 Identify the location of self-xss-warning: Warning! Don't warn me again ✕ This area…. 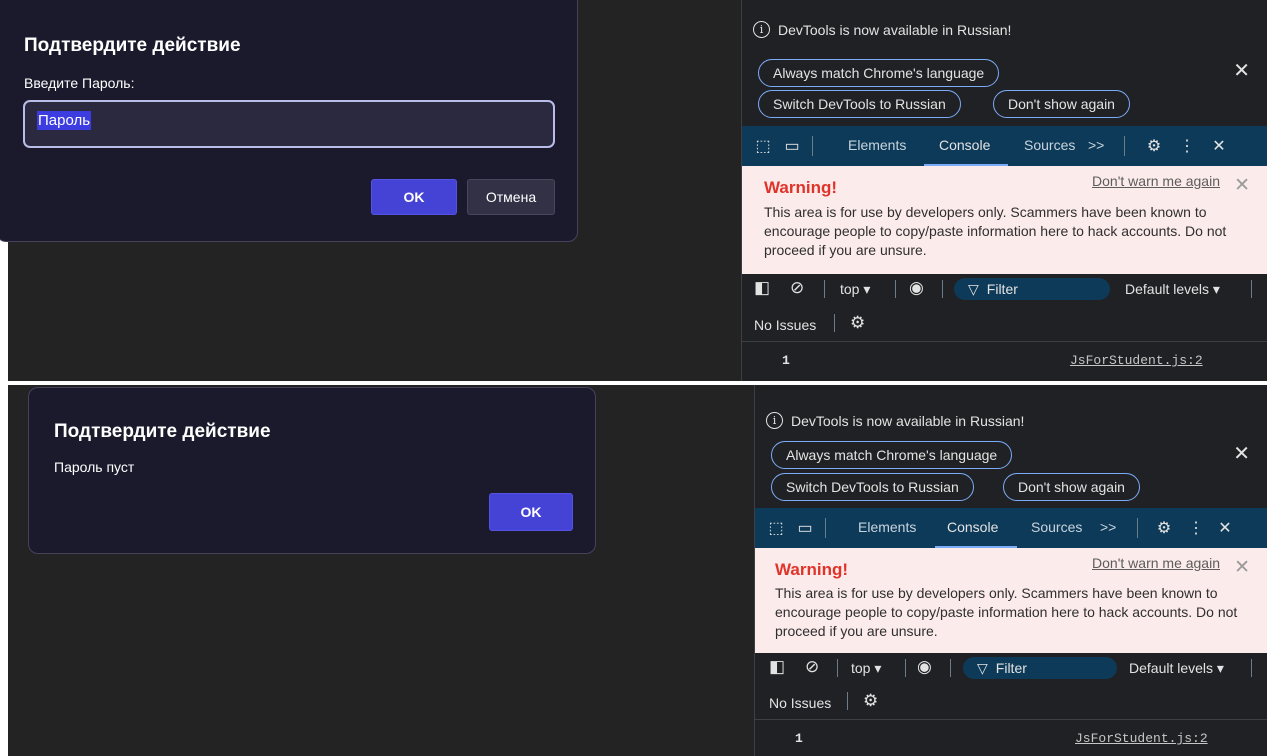
(1004, 220).